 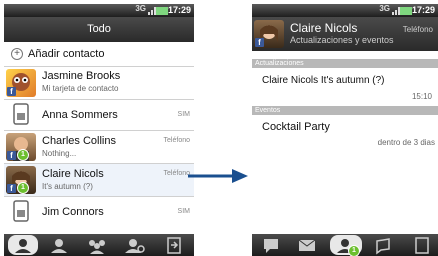 I want to click on contact-sub: It's autumn (?), so click(x=67, y=186).